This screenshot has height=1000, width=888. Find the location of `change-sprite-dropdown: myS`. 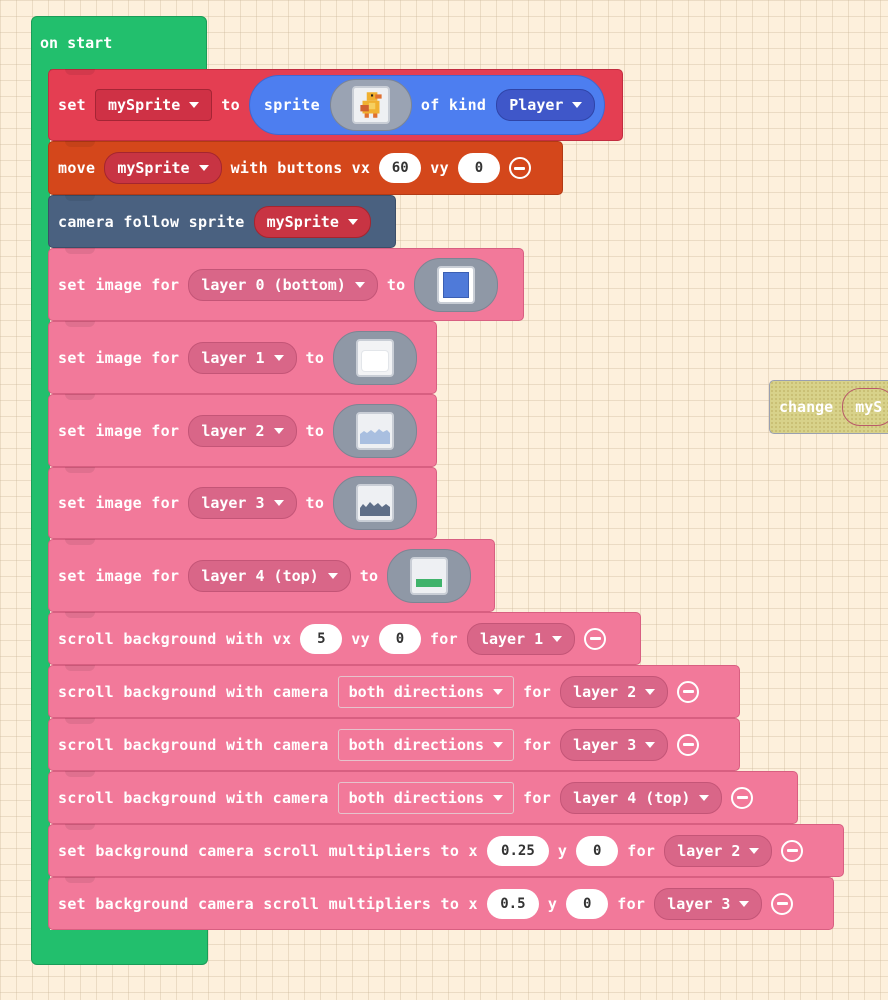

change-sprite-dropdown: myS is located at coordinates (865, 407).